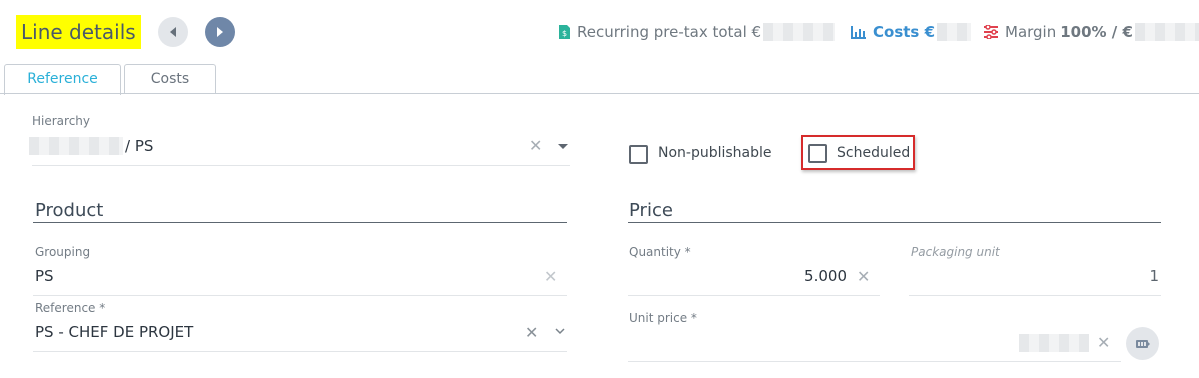 The width and height of the screenshot is (1199, 378). Describe the element at coordinates (44, 276) in the screenshot. I see `grouping-value: PS` at that location.